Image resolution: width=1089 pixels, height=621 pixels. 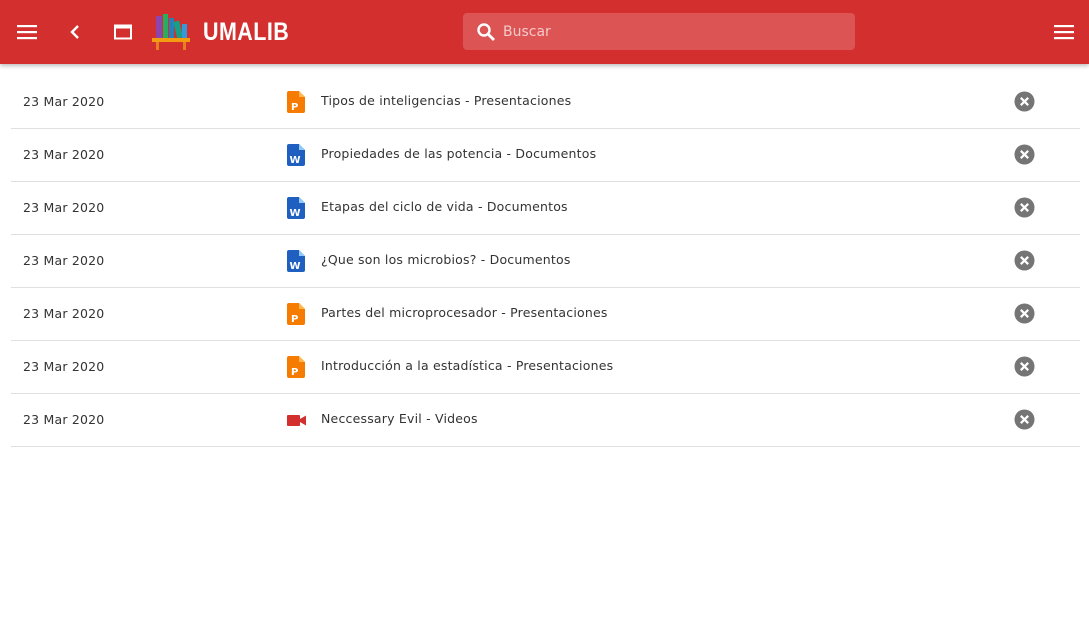 What do you see at coordinates (246, 32) in the screenshot?
I see `brand-title: UMALIB` at bounding box center [246, 32].